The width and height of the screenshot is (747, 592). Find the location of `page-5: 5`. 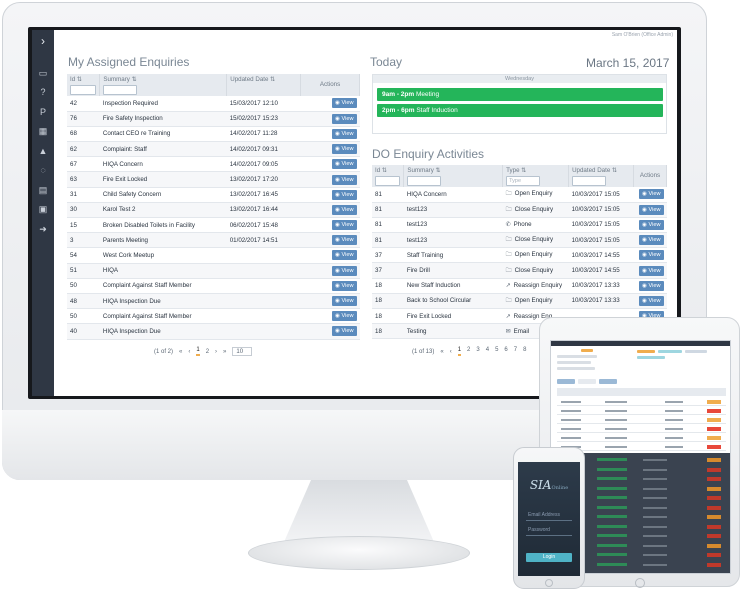

page-5: 5 is located at coordinates (496, 351).